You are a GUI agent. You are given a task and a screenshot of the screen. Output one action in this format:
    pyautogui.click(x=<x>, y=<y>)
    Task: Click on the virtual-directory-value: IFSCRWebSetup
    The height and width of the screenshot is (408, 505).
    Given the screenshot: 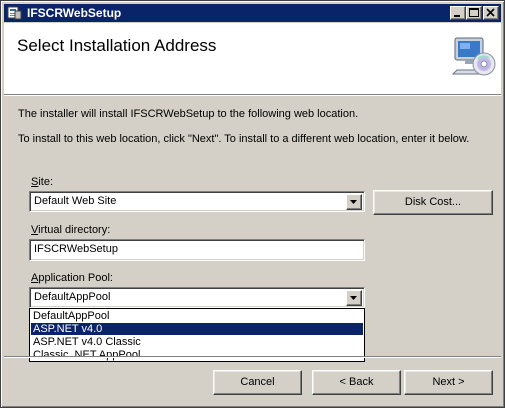 What is the action you would take?
    pyautogui.click(x=76, y=249)
    